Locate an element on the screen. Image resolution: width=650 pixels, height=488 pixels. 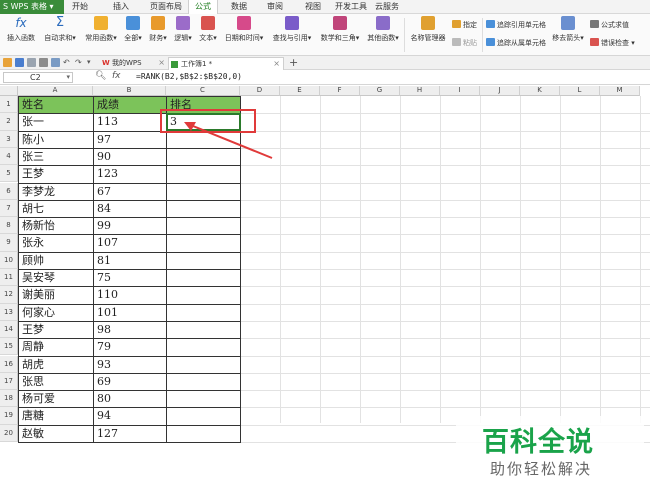
redo-icon: ↷ is located at coordinates (79, 62).